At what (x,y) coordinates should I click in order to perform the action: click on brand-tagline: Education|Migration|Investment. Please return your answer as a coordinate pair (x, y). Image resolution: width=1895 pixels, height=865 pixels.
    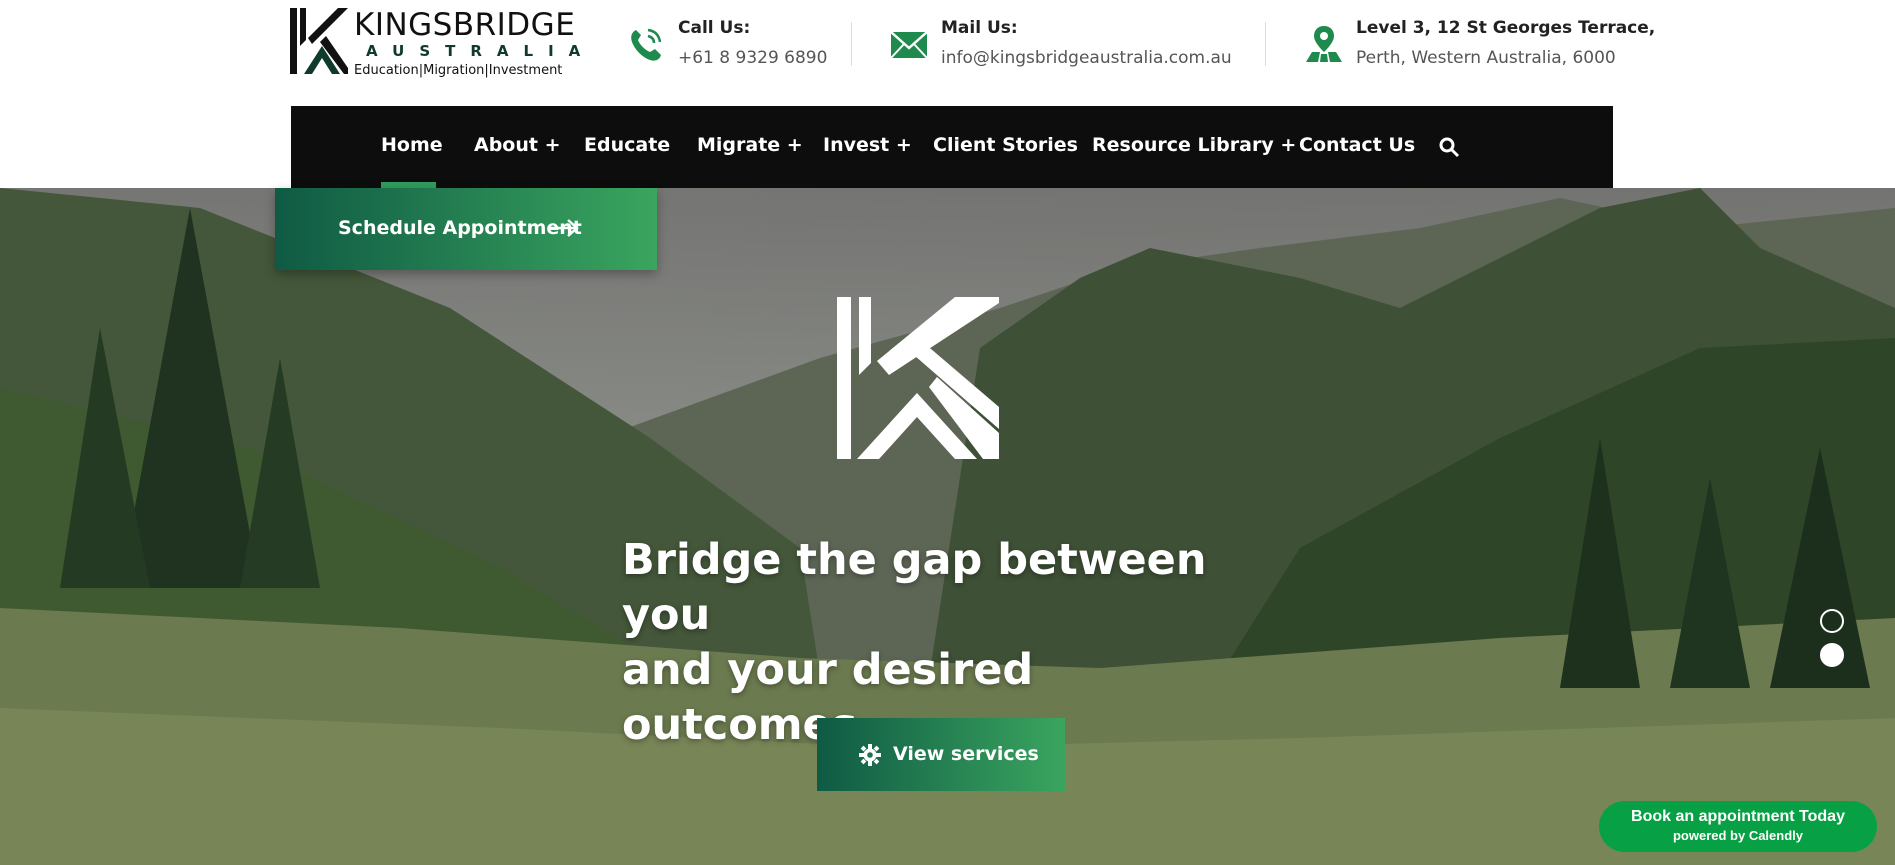
    Looking at the image, I should click on (458, 70).